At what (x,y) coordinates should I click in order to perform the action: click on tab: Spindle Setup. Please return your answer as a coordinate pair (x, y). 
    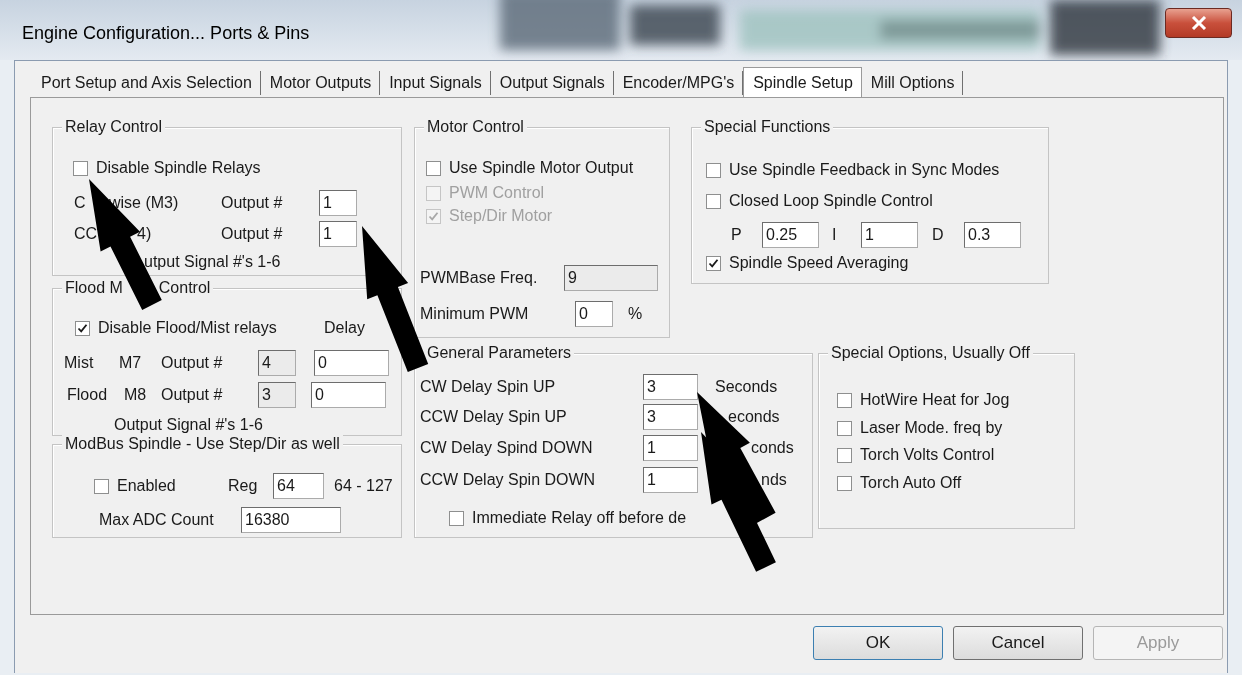
    Looking at the image, I should click on (802, 82).